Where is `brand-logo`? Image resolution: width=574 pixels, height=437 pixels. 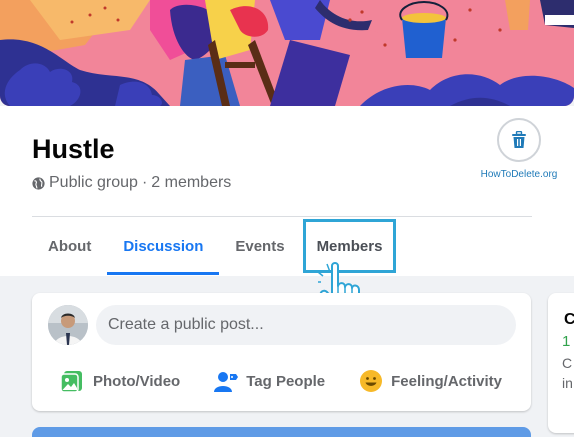
brand-logo is located at coordinates (519, 140).